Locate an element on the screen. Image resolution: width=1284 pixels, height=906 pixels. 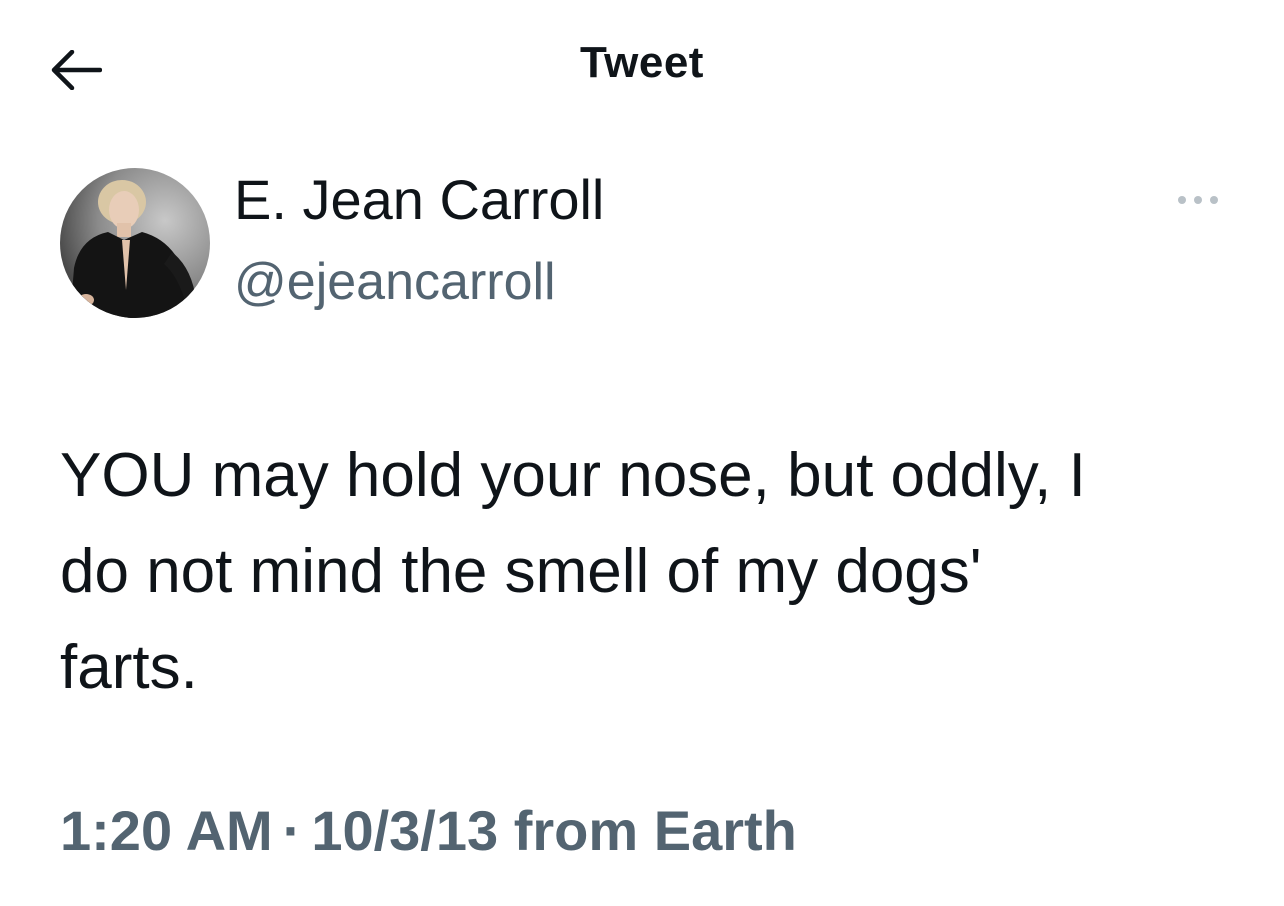
avatar is located at coordinates (135, 243).